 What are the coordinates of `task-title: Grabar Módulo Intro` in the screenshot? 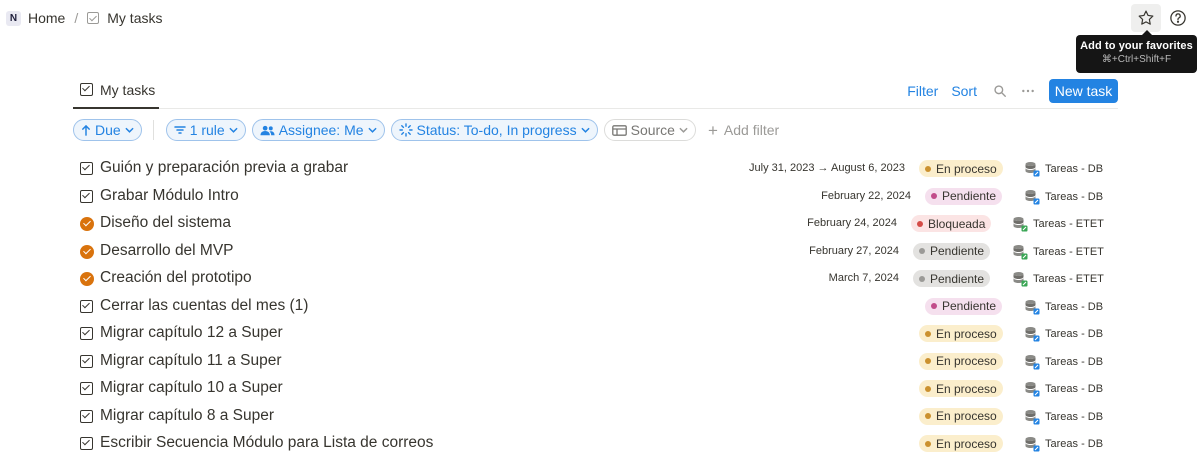 It's located at (169, 196).